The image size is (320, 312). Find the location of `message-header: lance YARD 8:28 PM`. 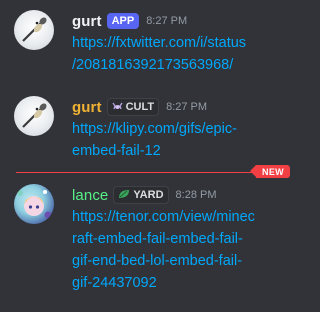

message-header: lance YARD 8:28 PM is located at coordinates (144, 195).